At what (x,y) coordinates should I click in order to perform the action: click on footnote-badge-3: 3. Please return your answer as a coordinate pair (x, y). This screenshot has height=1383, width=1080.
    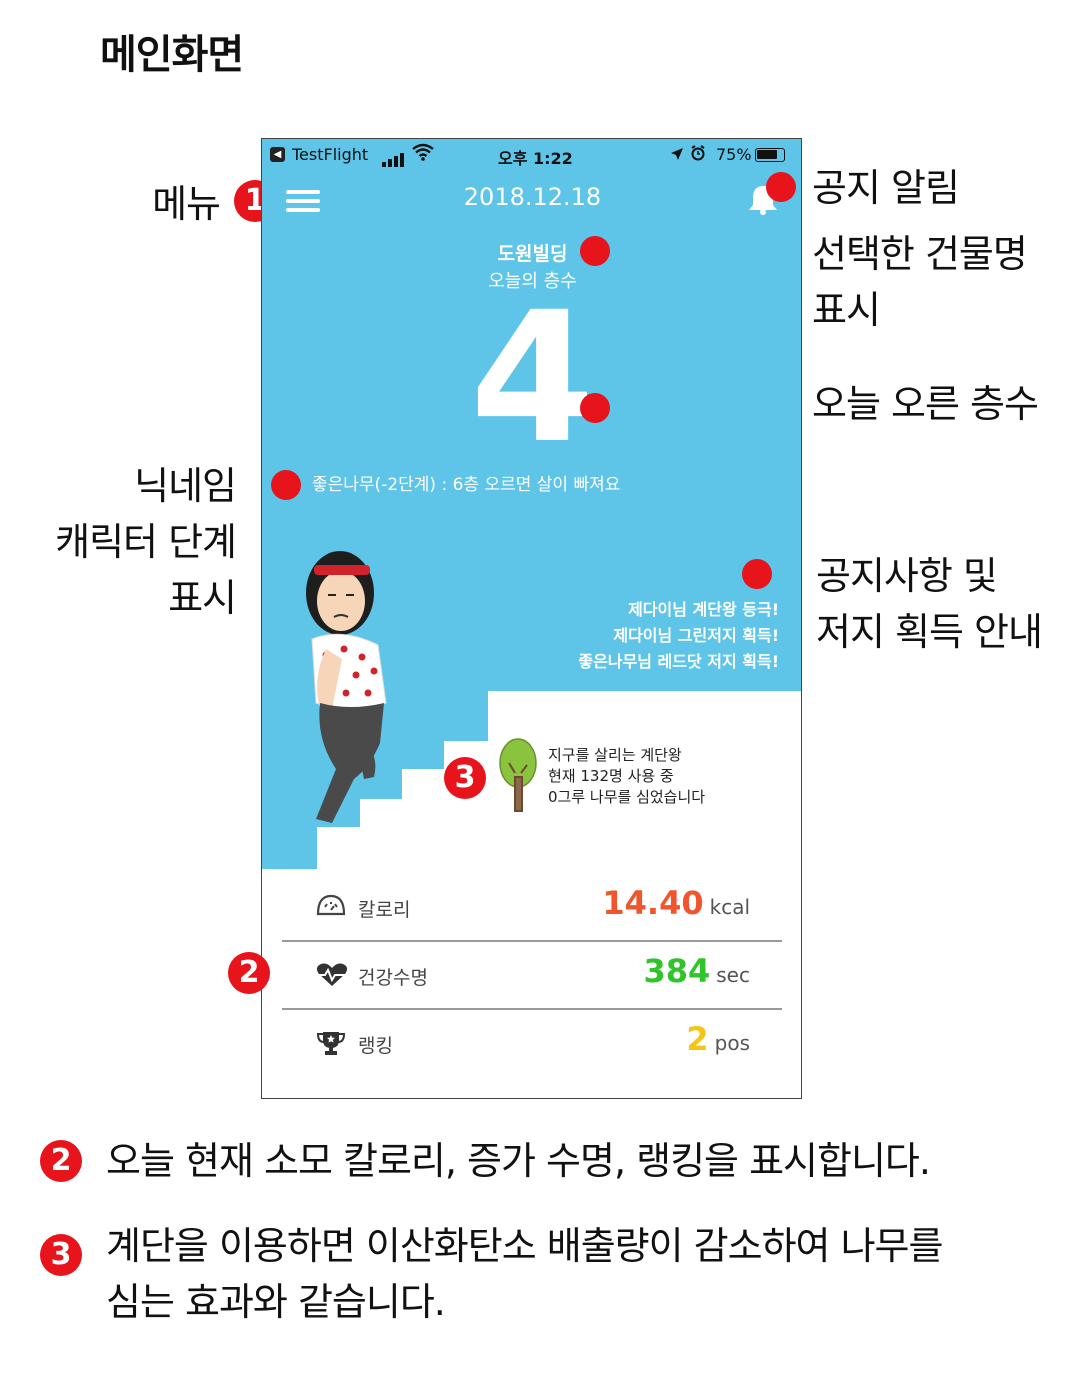
    Looking at the image, I should click on (61, 1255).